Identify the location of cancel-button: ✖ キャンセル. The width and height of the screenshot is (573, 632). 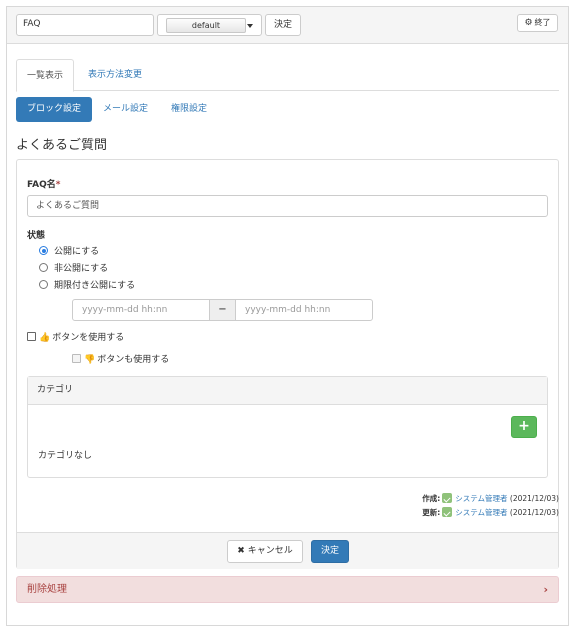
(265, 551).